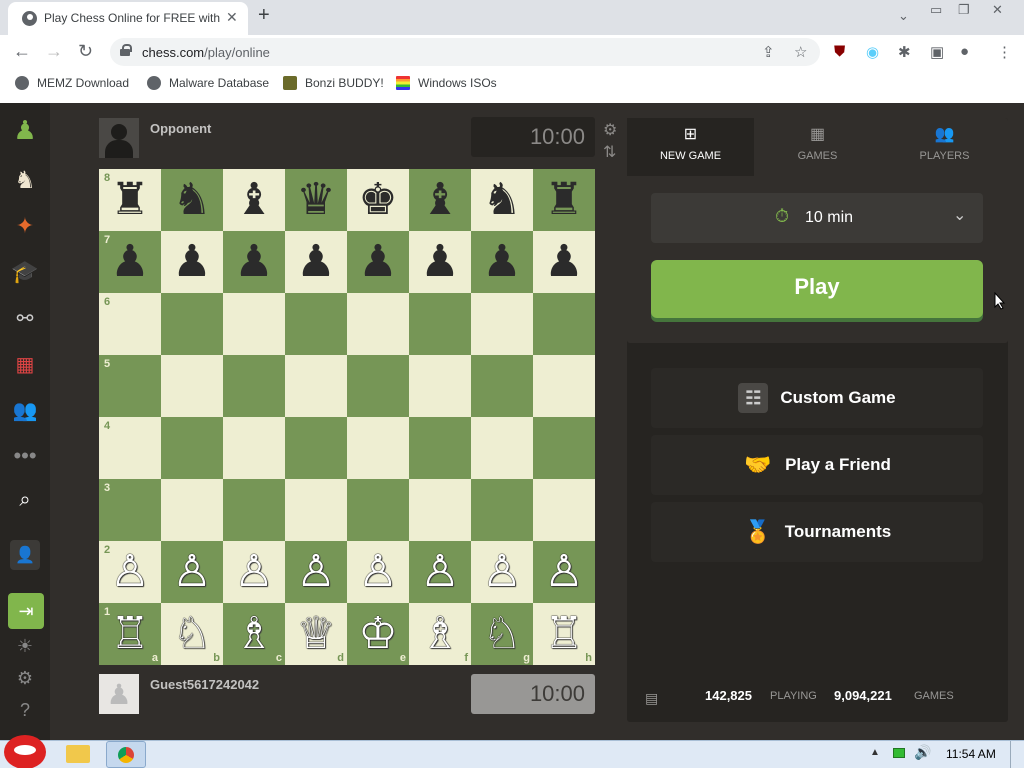 This screenshot has height=768, width=1024. I want to click on news-icon: ▦, so click(25, 364).